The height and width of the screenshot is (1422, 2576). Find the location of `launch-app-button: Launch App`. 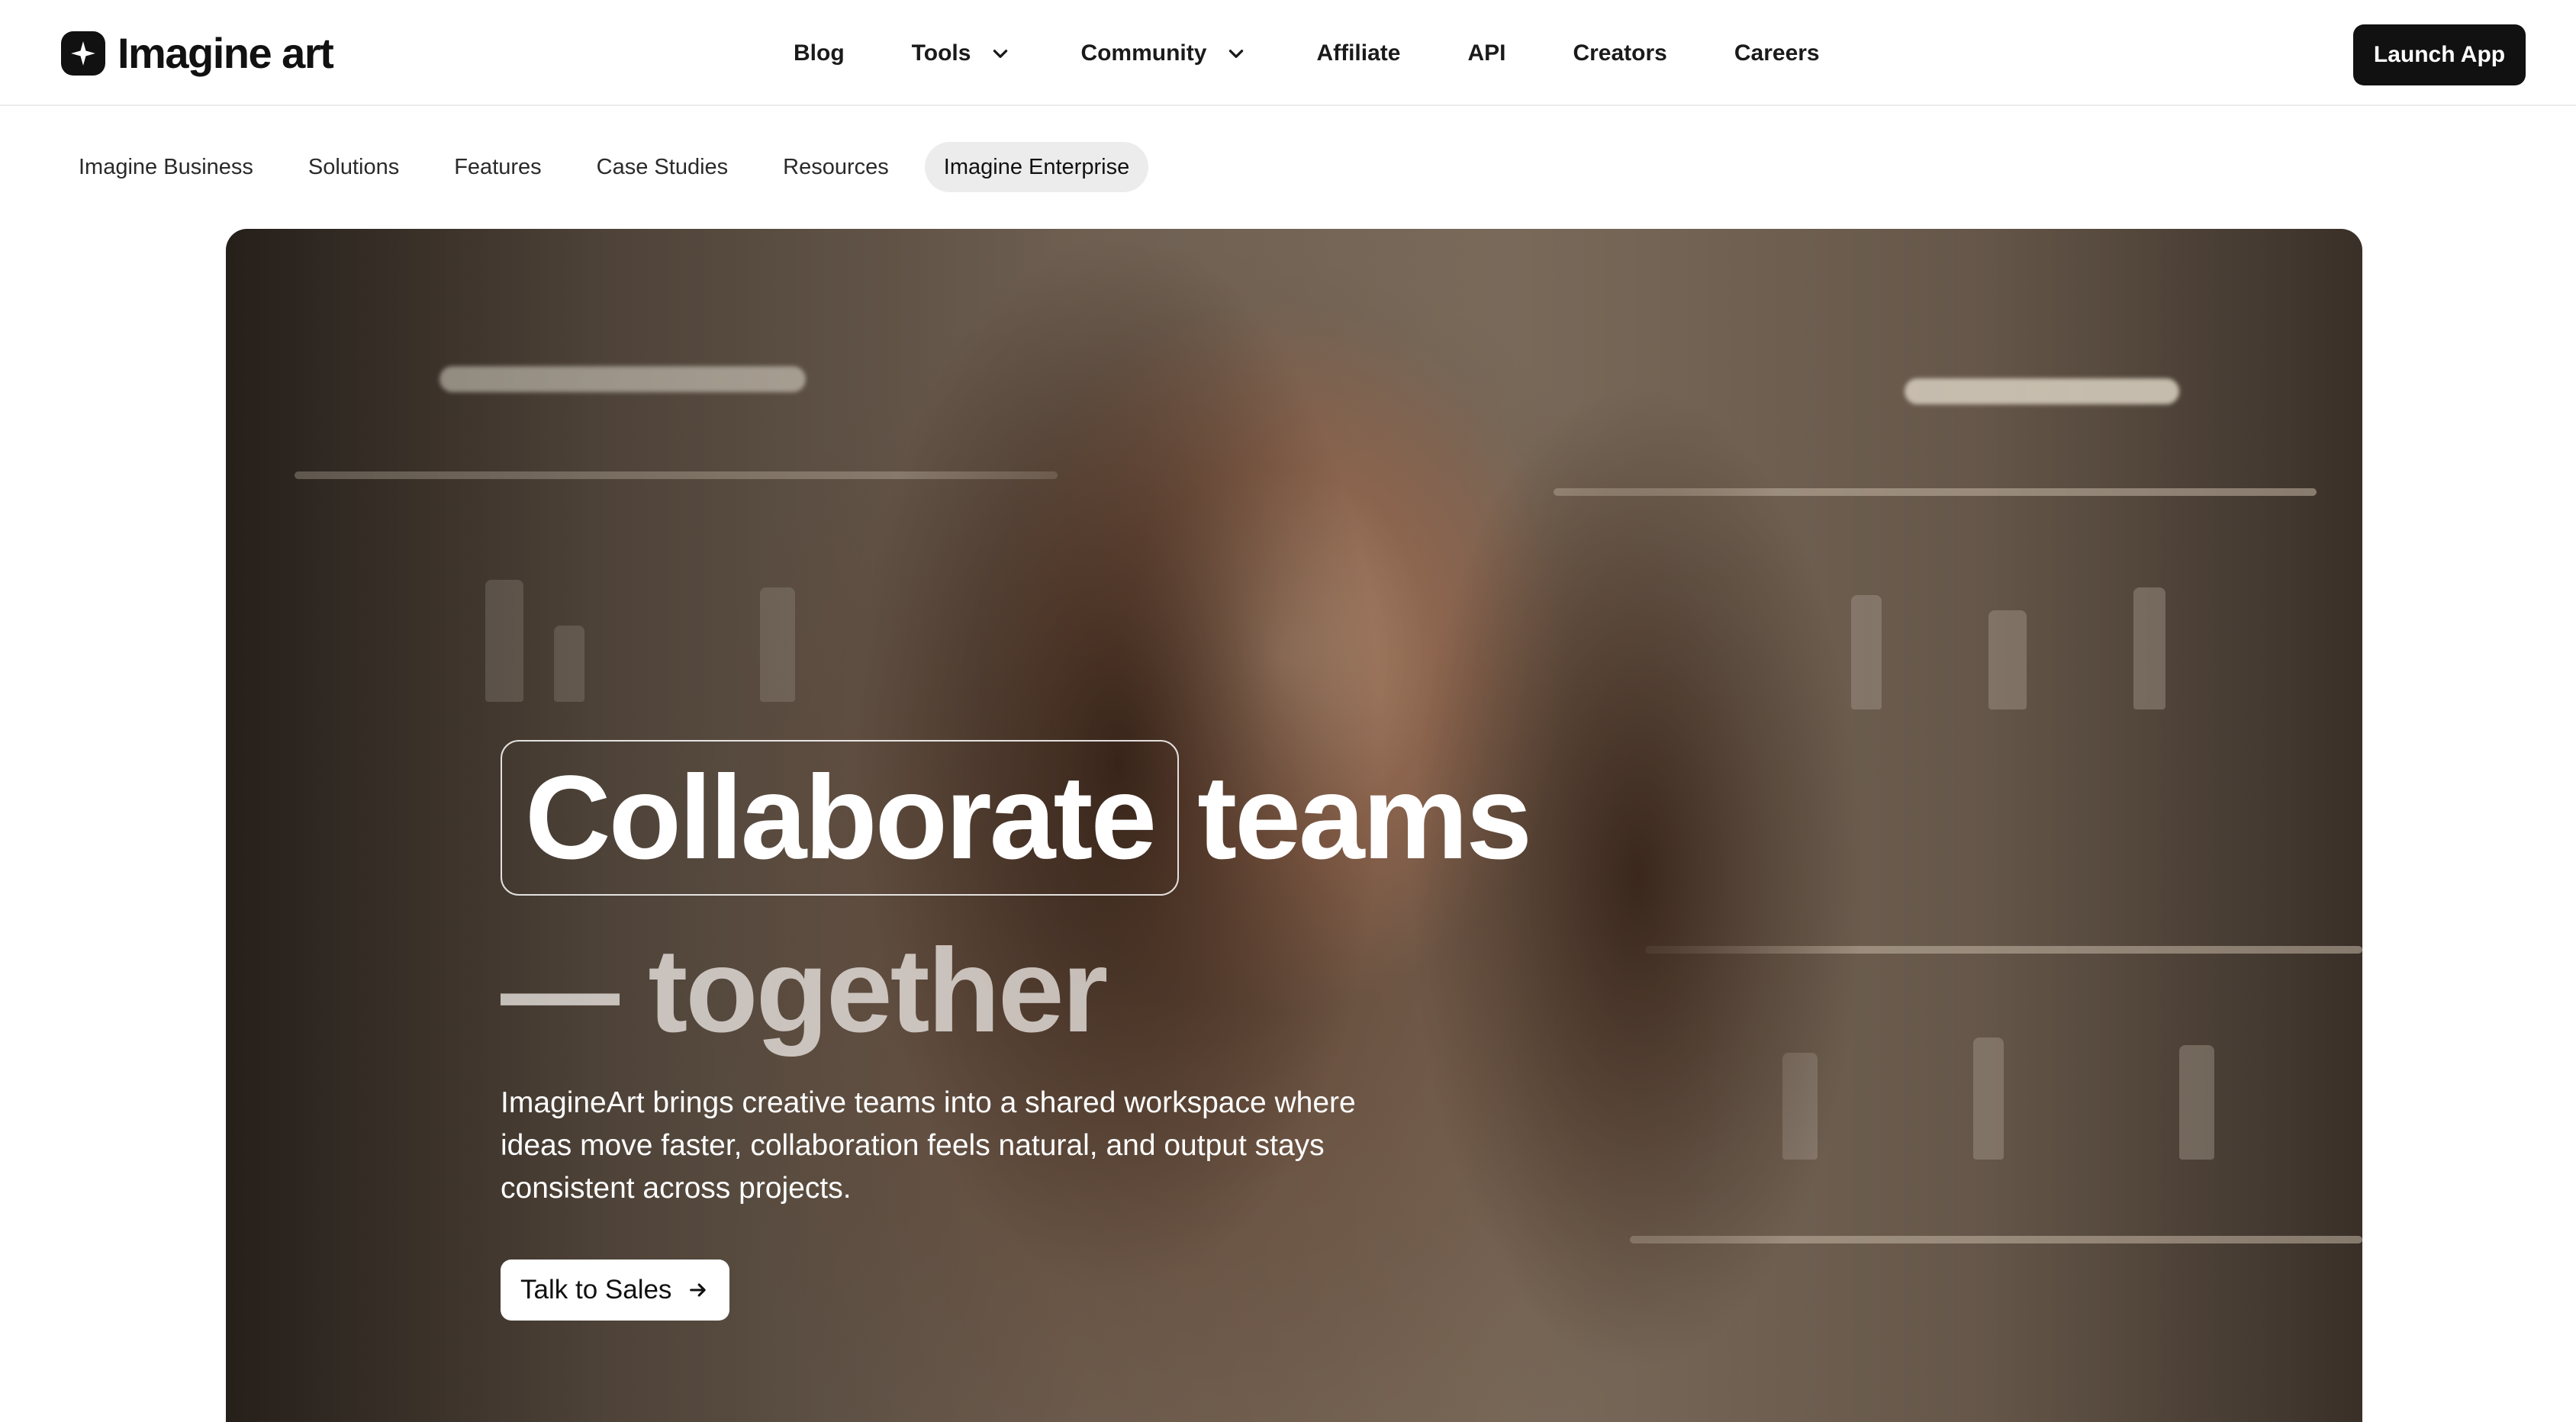

launch-app-button: Launch App is located at coordinates (2439, 55).